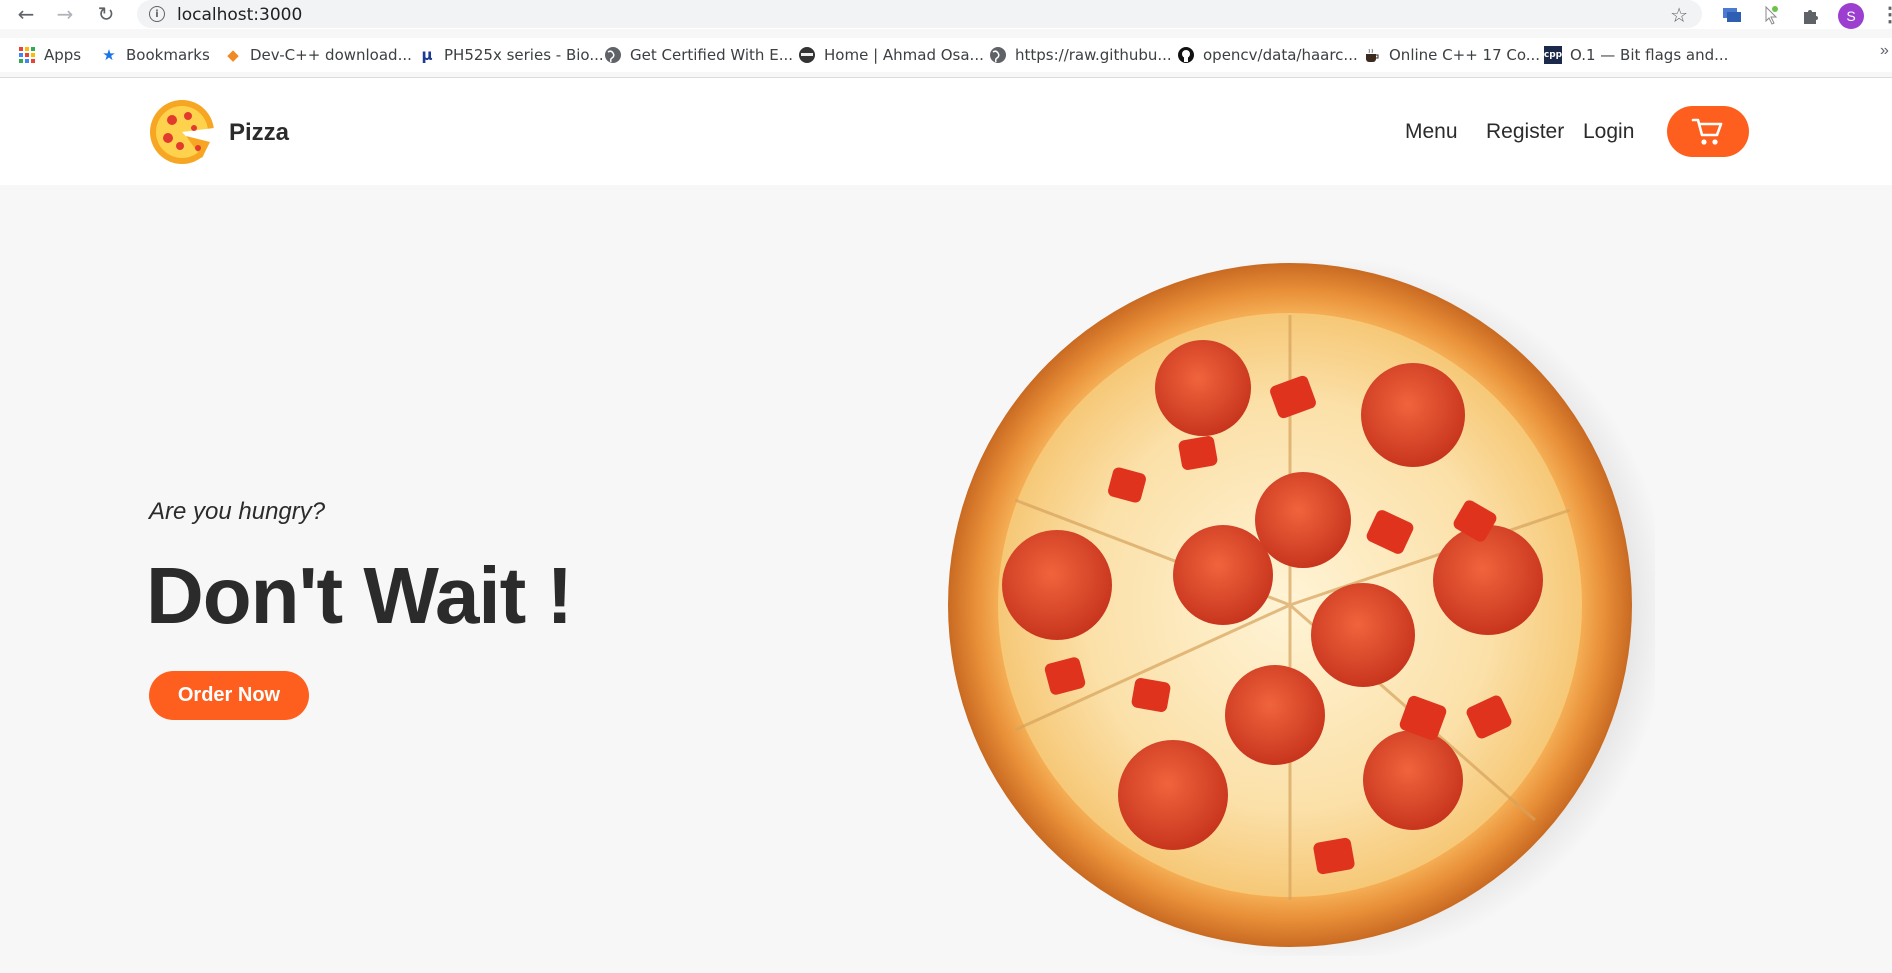 Image resolution: width=1892 pixels, height=973 pixels. What do you see at coordinates (946, 131) in the screenshot?
I see `site-header: Pizza Menu Register Login` at bounding box center [946, 131].